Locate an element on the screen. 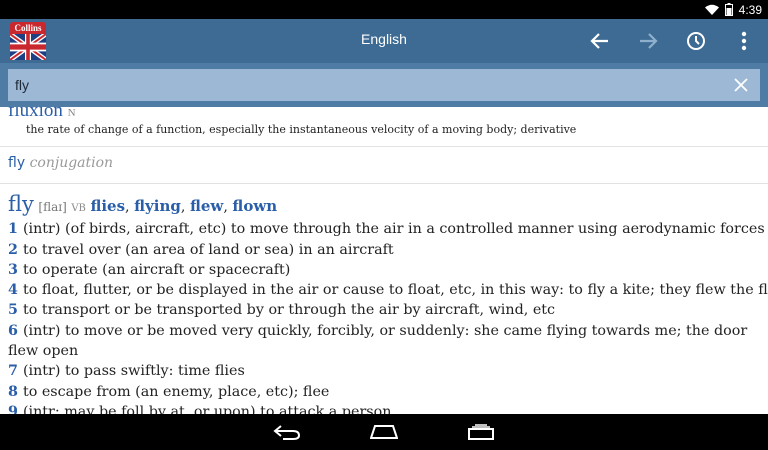 This screenshot has height=450, width=768. search-bar is located at coordinates (384, 85).